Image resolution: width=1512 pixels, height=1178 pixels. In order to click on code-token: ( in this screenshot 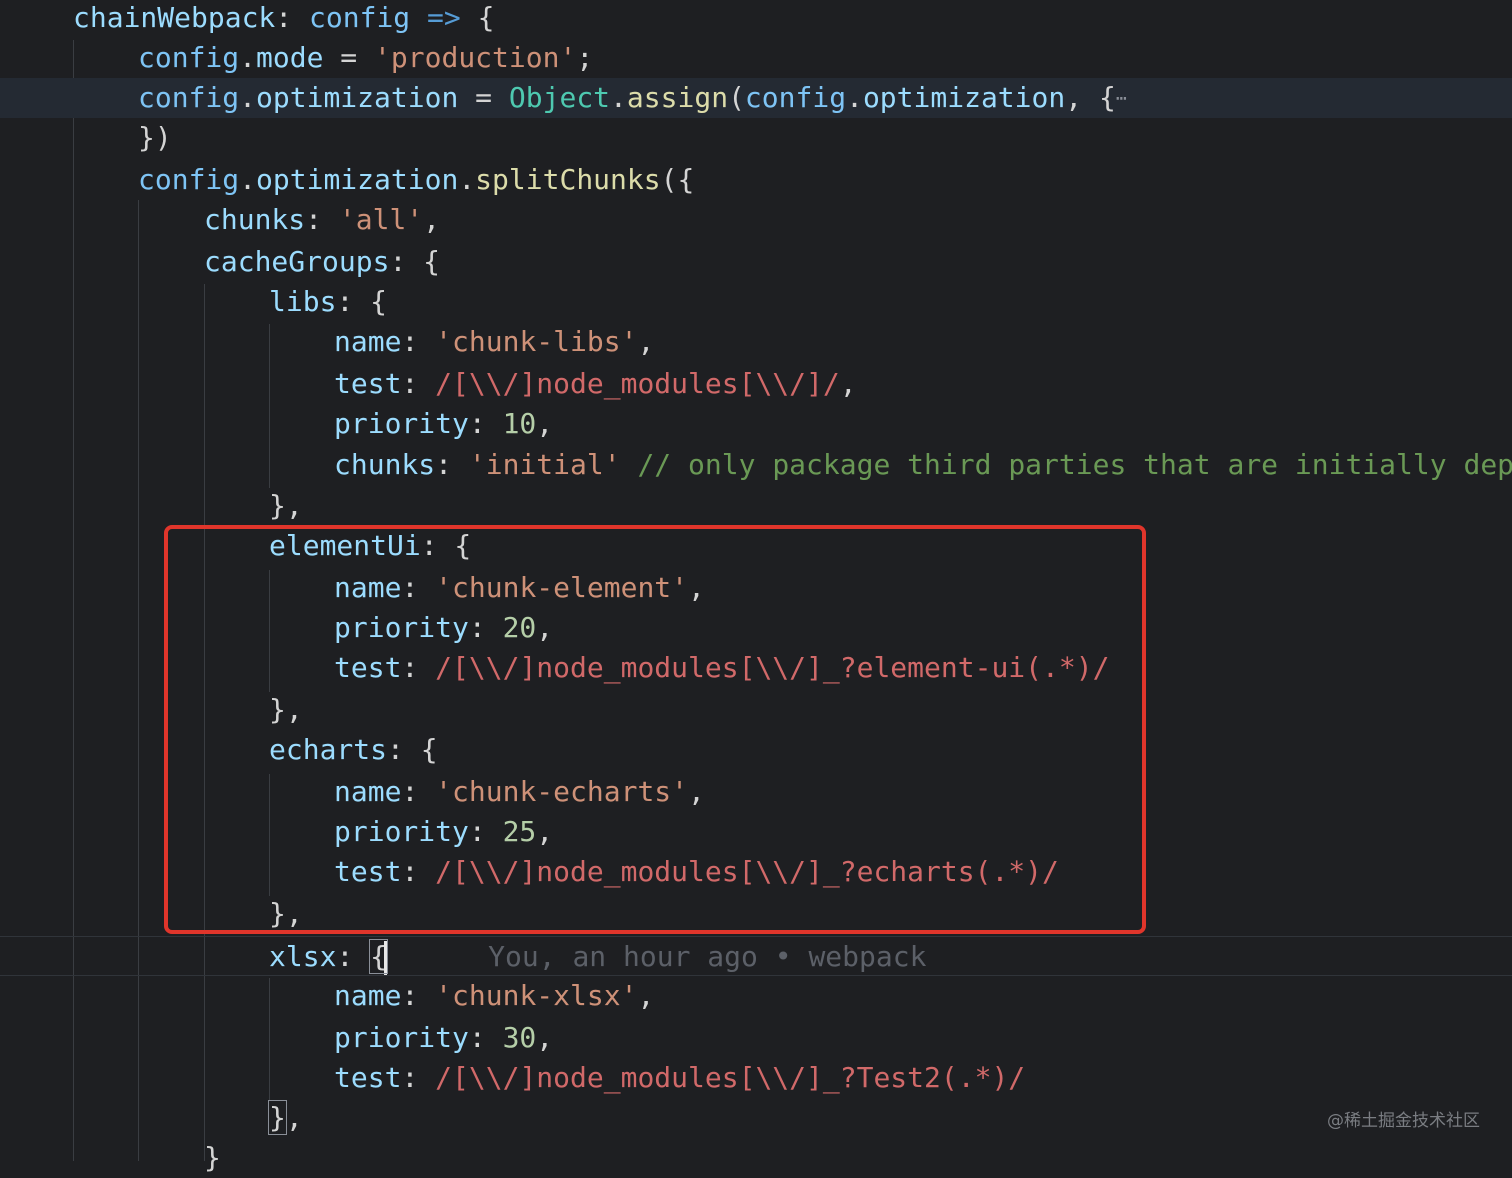, I will do `click(736, 97)`.